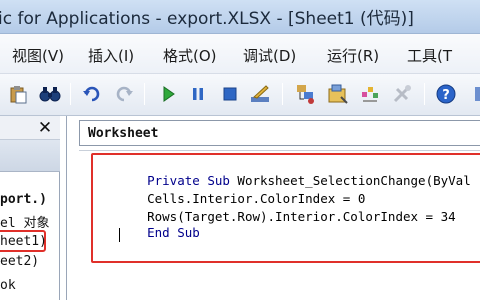 Image resolution: width=480 pixels, height=300 pixels. I want to click on code-line-4: End Sub, so click(158, 232).